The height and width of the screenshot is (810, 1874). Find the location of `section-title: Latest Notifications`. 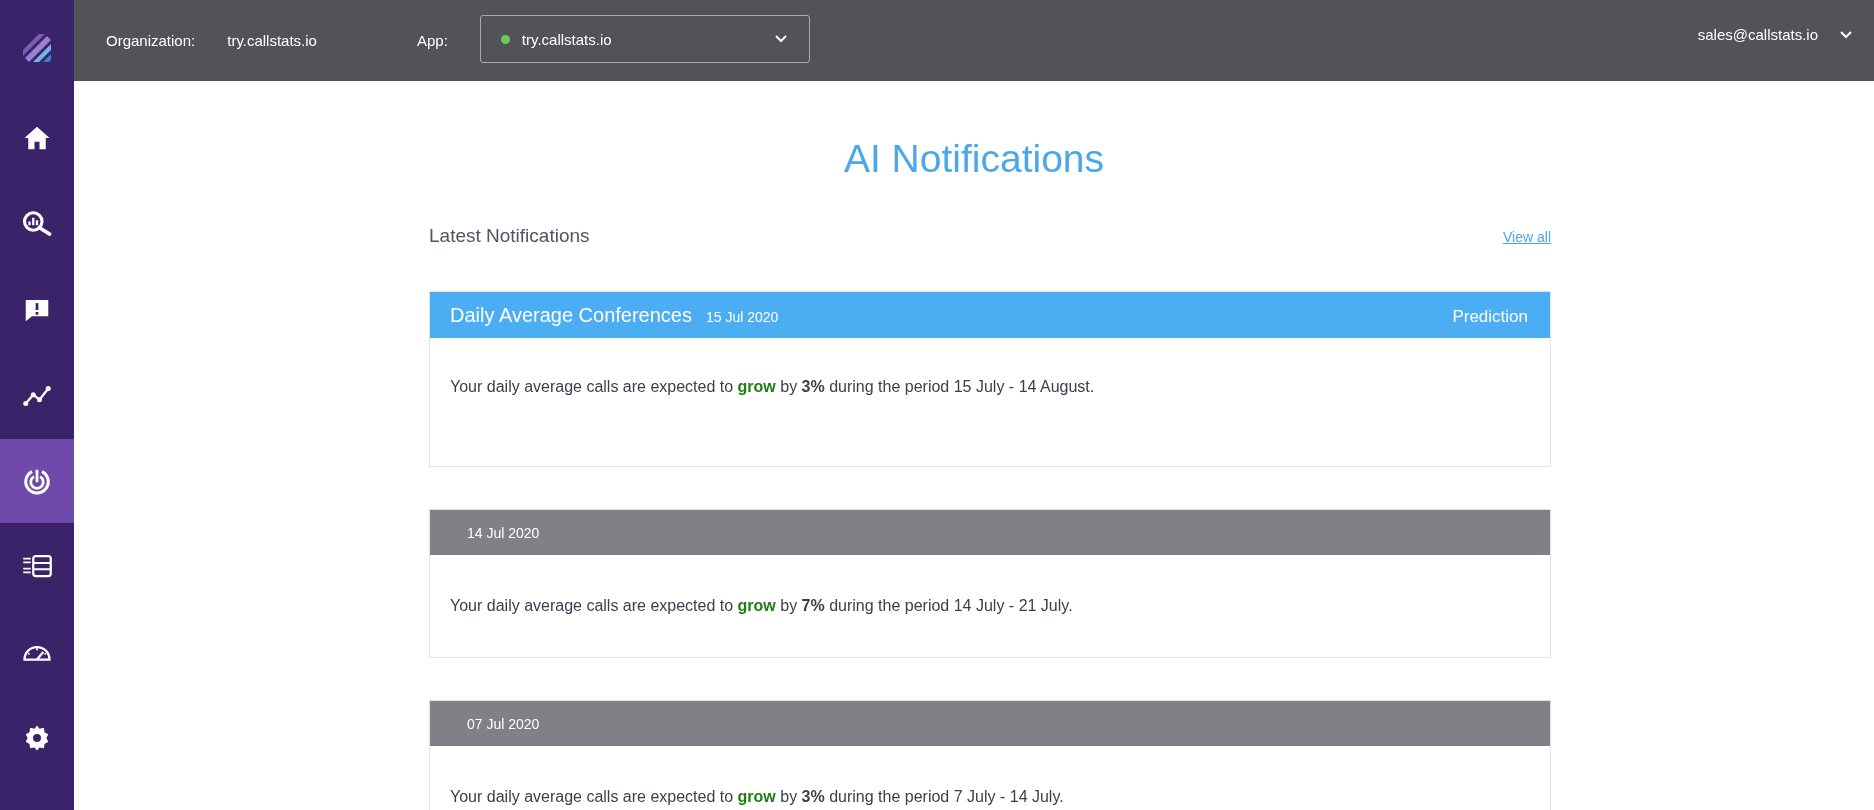

section-title: Latest Notifications is located at coordinates (509, 236).